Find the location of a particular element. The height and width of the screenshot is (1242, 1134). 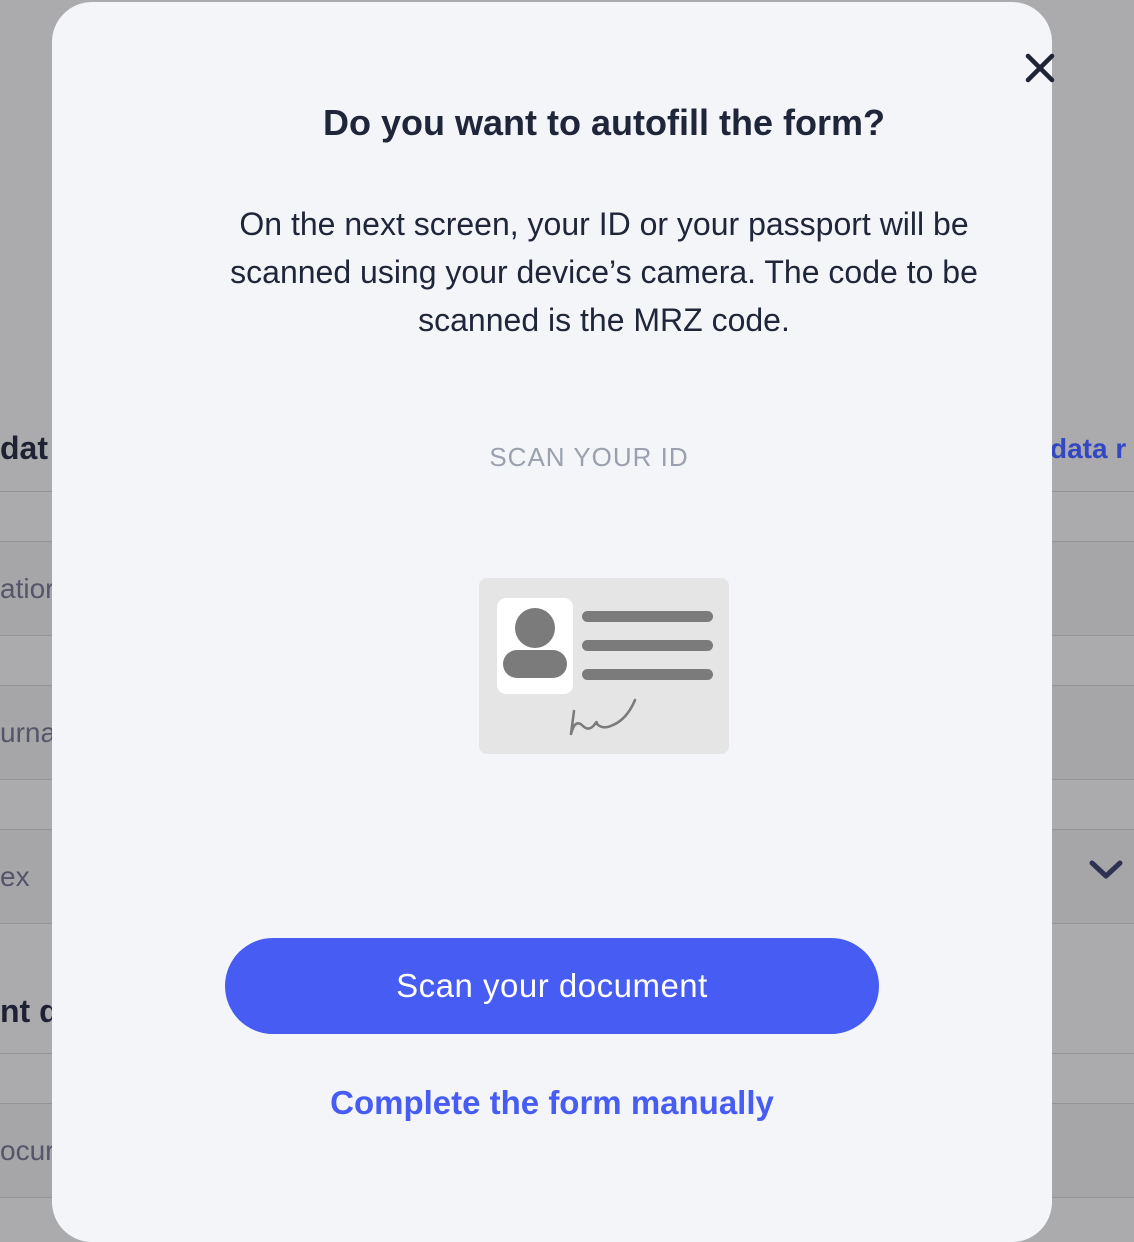

chevron-down-icon is located at coordinates (1106, 869).